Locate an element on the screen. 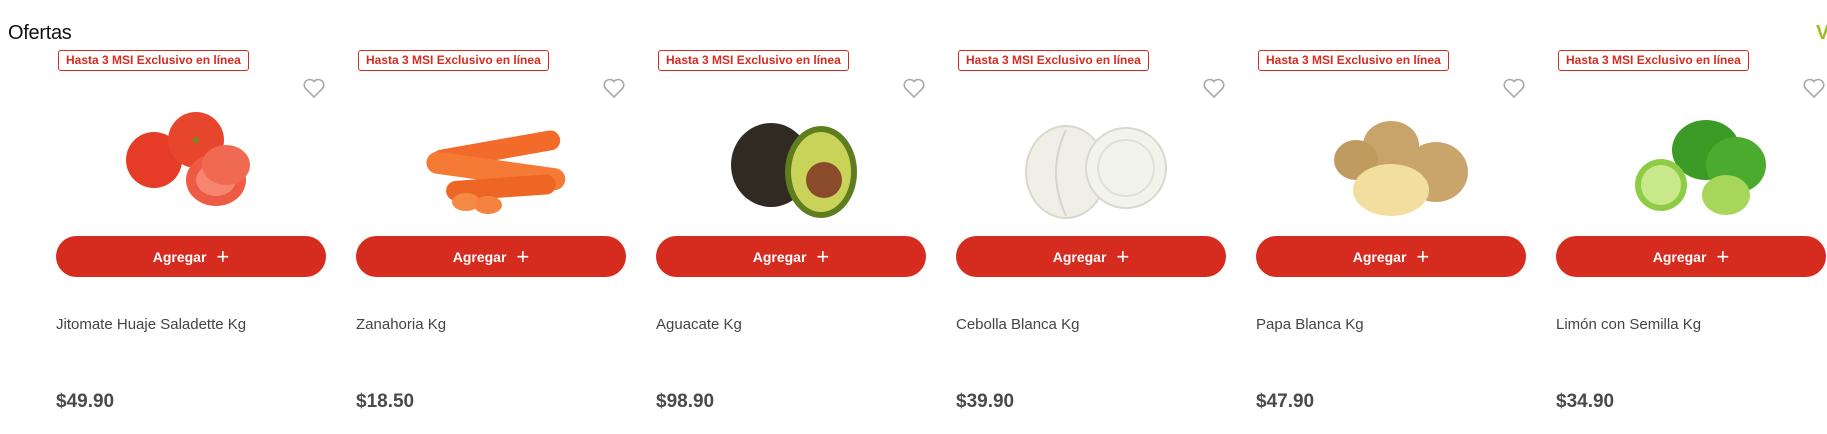 The width and height of the screenshot is (1827, 434). product-price: $47.90 is located at coordinates (1285, 401).